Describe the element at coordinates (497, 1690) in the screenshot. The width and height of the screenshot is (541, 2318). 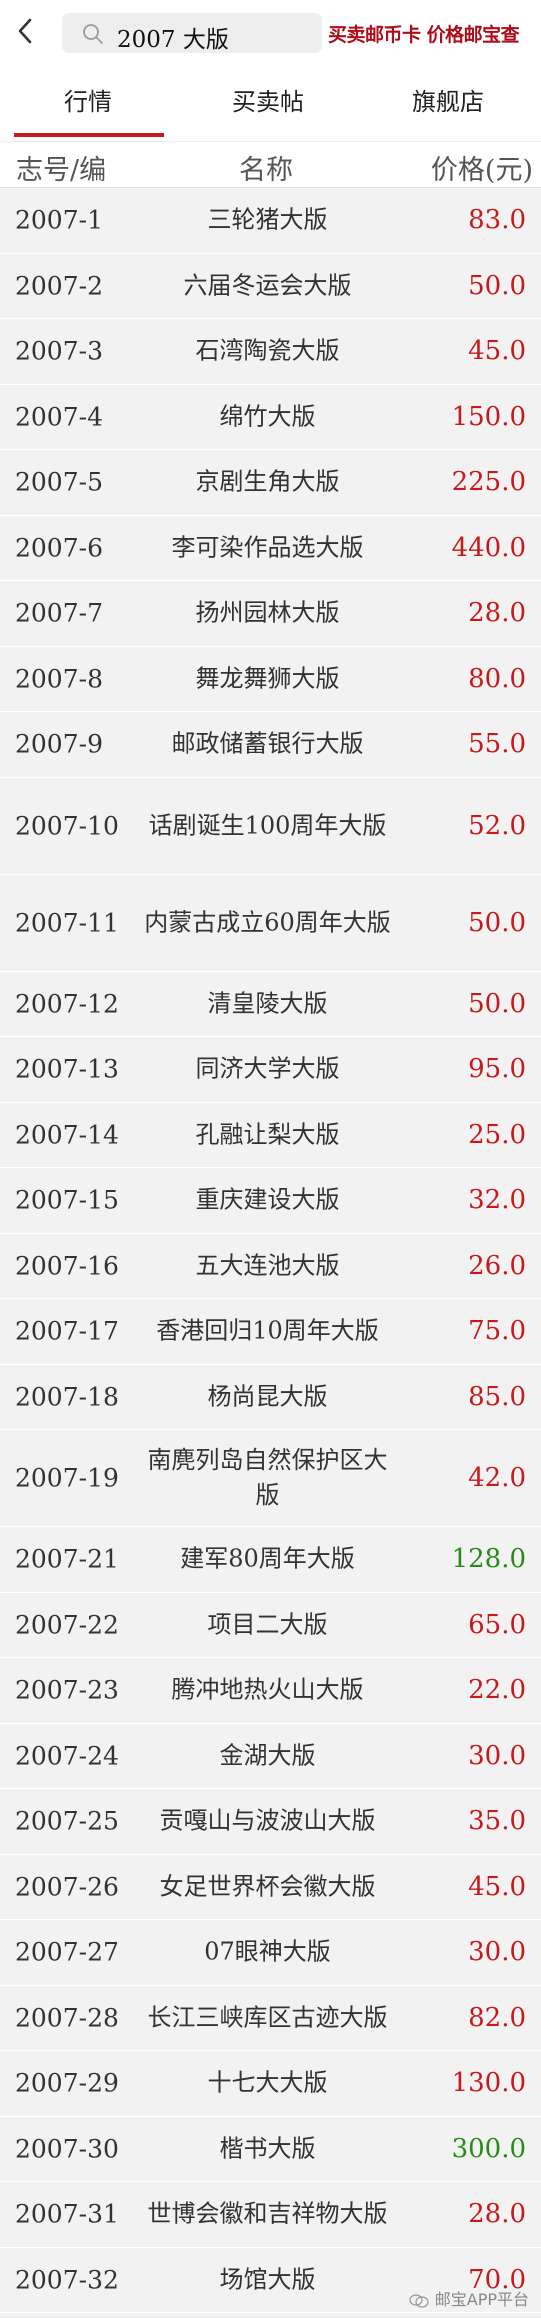
I see `row-price: 22.0` at that location.